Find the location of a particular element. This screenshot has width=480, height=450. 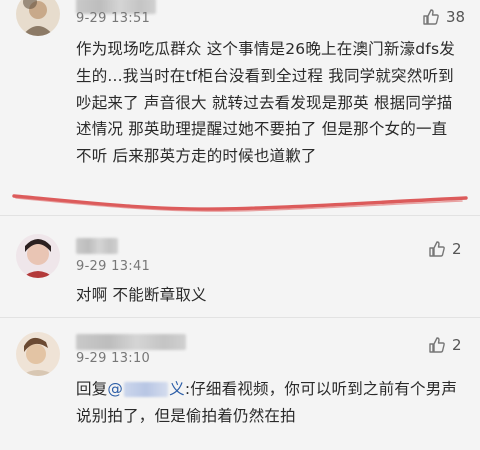

mention-username-blurred is located at coordinates (146, 389).